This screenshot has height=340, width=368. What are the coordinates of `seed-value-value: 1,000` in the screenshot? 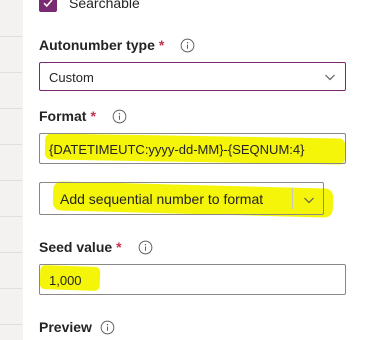 It's located at (65, 280).